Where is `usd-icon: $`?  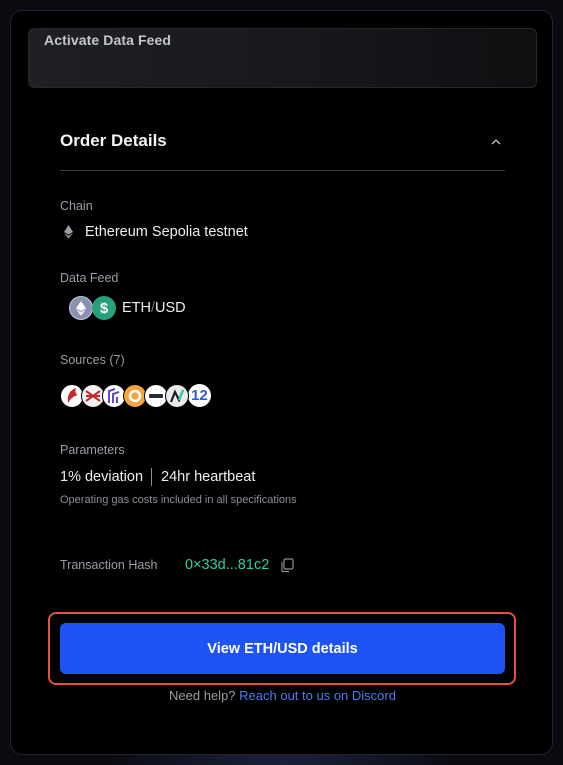 usd-icon: $ is located at coordinates (104, 308).